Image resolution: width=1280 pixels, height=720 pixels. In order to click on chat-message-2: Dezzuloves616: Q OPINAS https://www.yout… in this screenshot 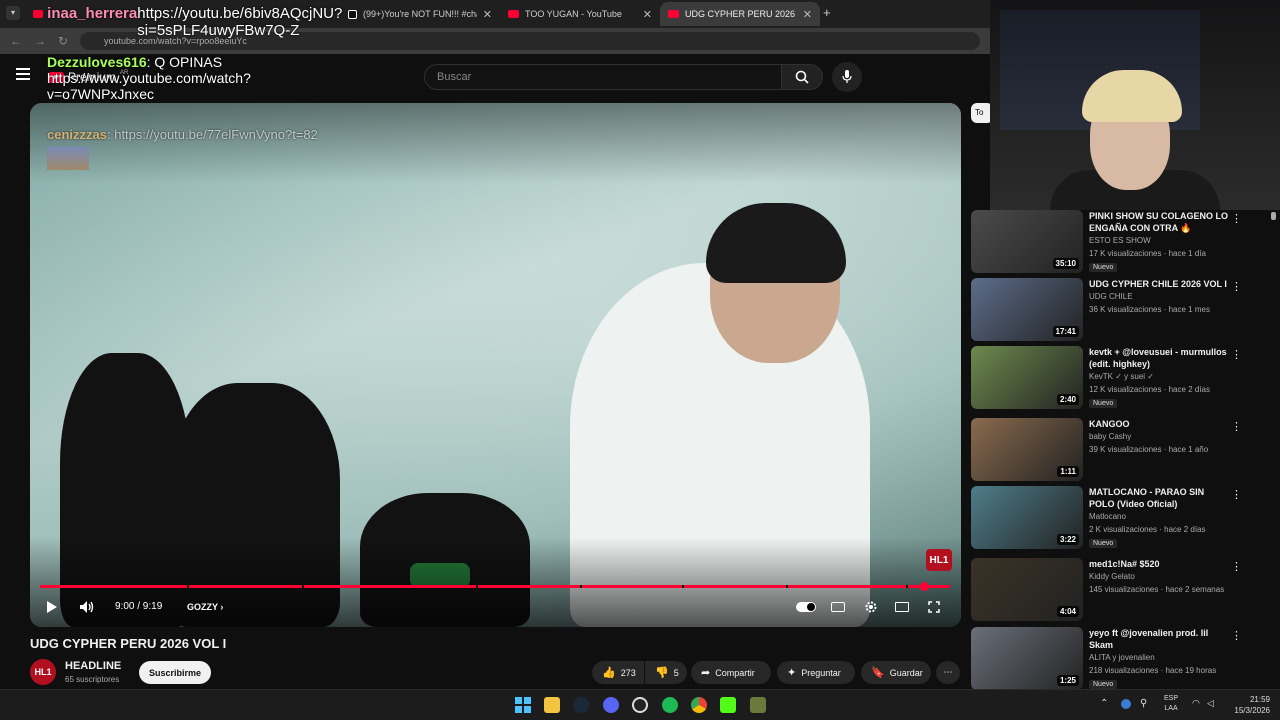, I will do `click(172, 78)`.